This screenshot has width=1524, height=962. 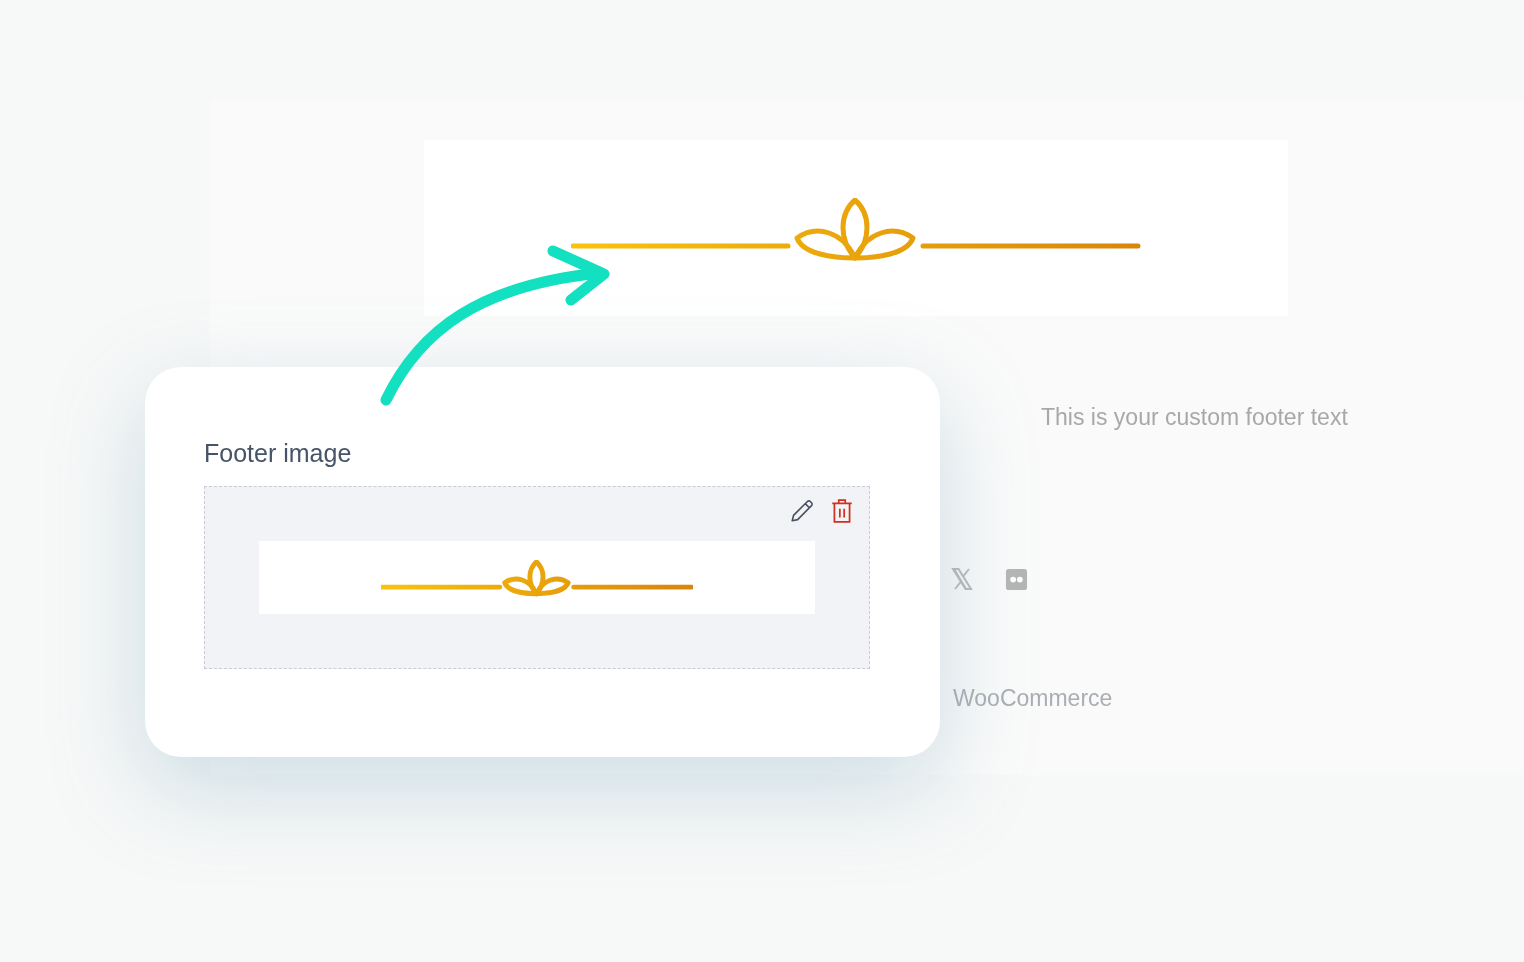 What do you see at coordinates (842, 511) in the screenshot?
I see `trash-icon` at bounding box center [842, 511].